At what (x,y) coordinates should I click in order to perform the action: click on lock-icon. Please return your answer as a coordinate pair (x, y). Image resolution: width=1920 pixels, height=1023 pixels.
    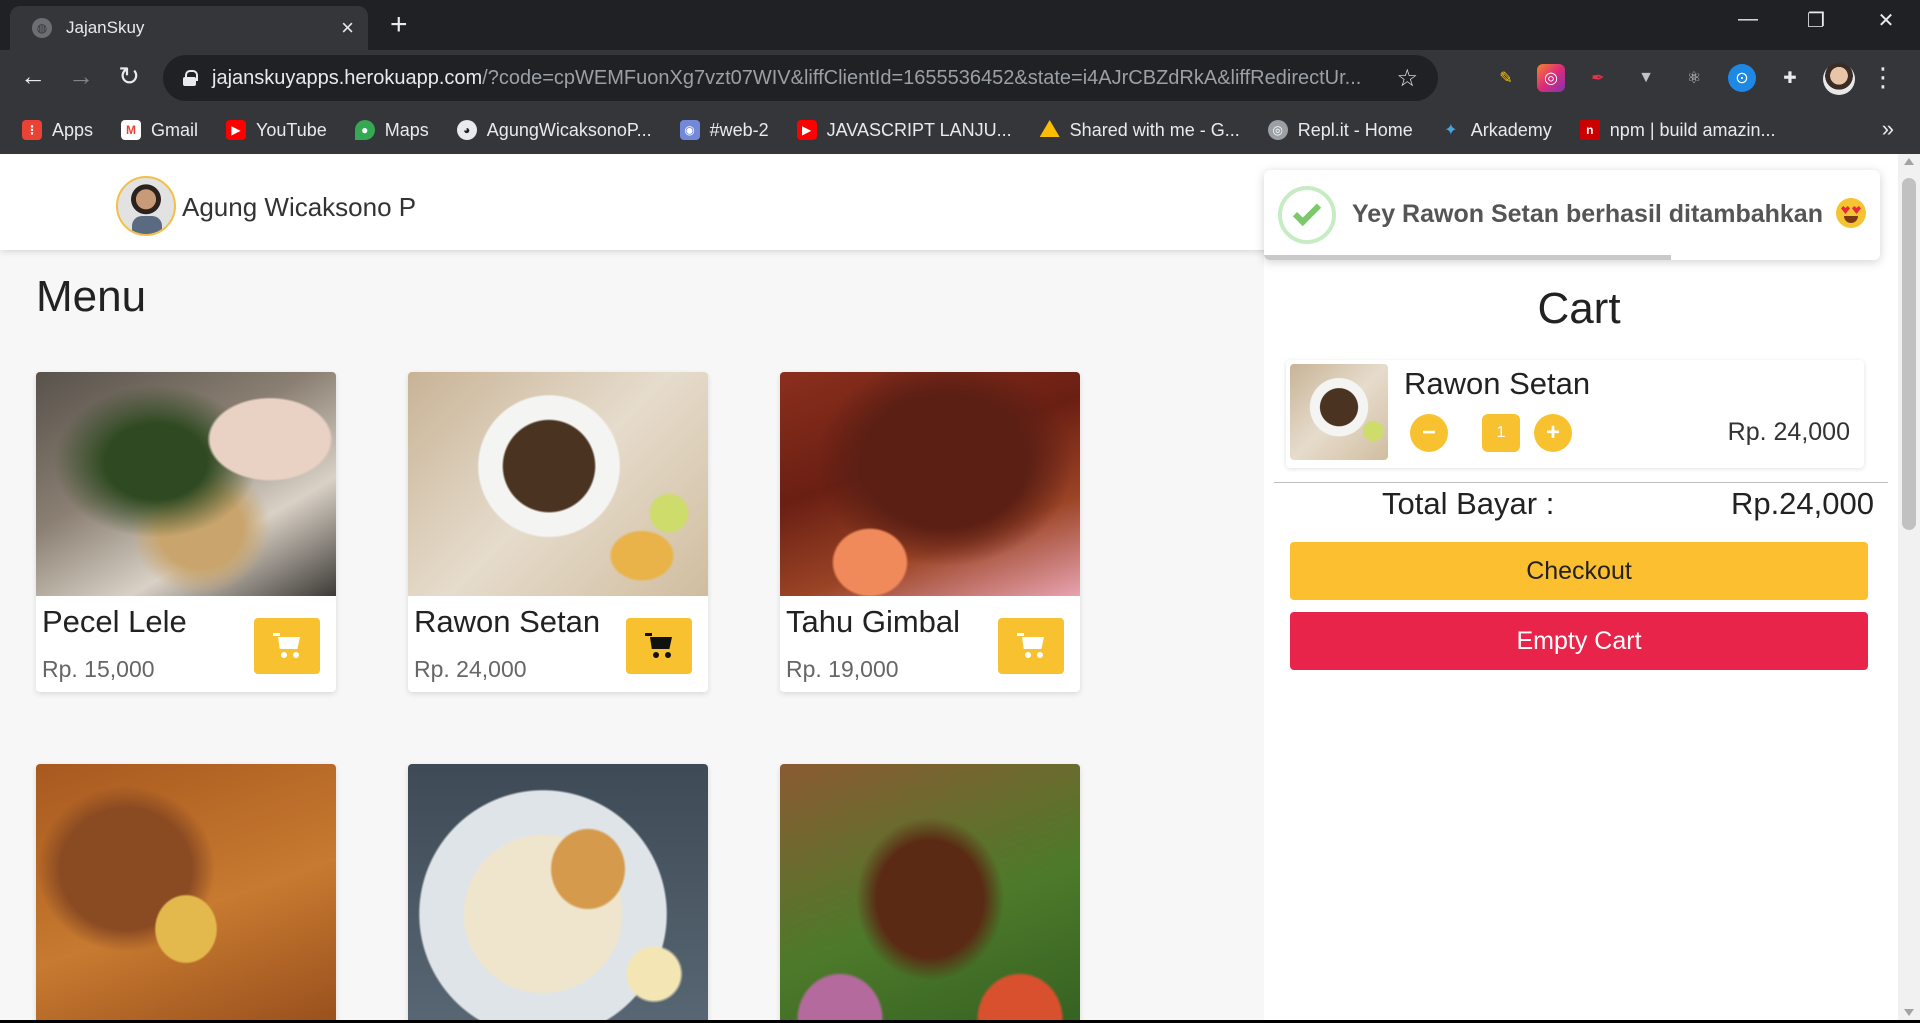
    Looking at the image, I should click on (190, 78).